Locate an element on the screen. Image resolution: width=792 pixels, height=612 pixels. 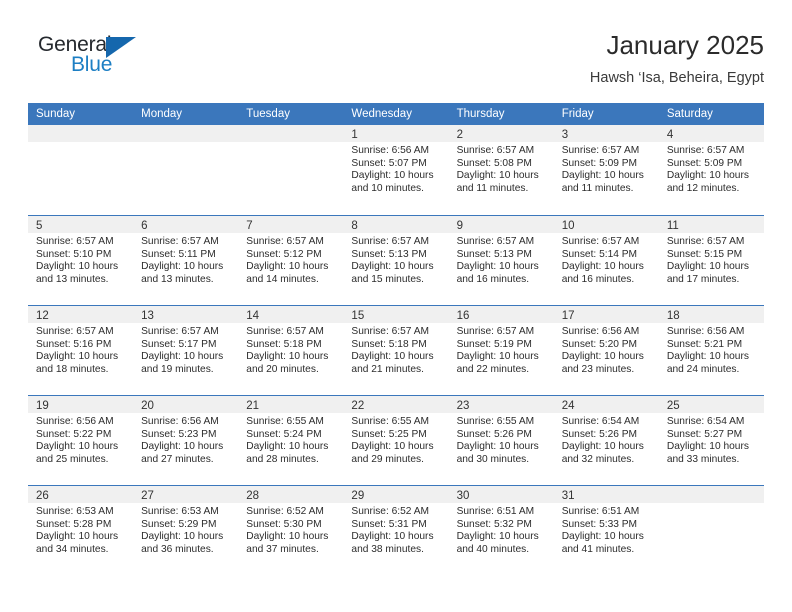
day-detail-line: Sunset: 5:31 PM is located at coordinates (389, 524).